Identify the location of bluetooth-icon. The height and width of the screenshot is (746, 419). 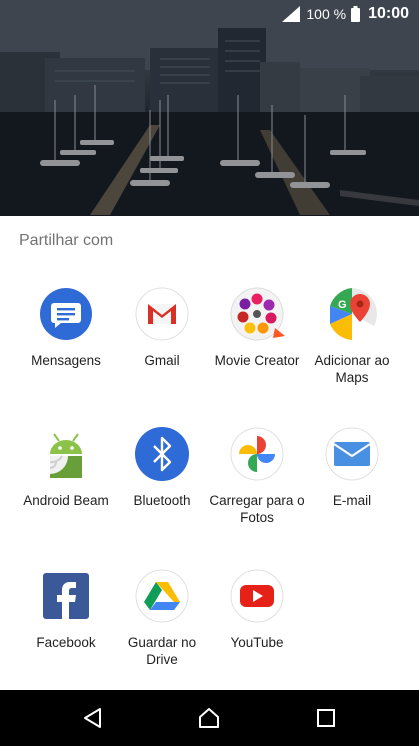
(162, 454).